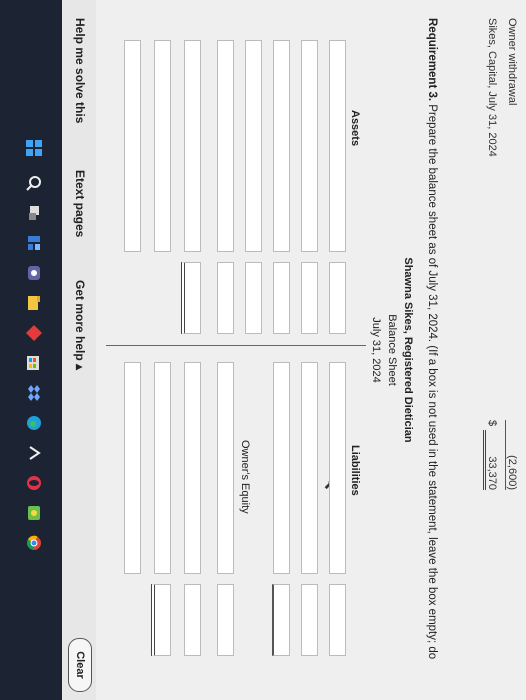 This screenshot has height=700, width=526. Describe the element at coordinates (512, 62) in the screenshot. I see `owner-withdrawal-label: Owner withdrawal` at that location.